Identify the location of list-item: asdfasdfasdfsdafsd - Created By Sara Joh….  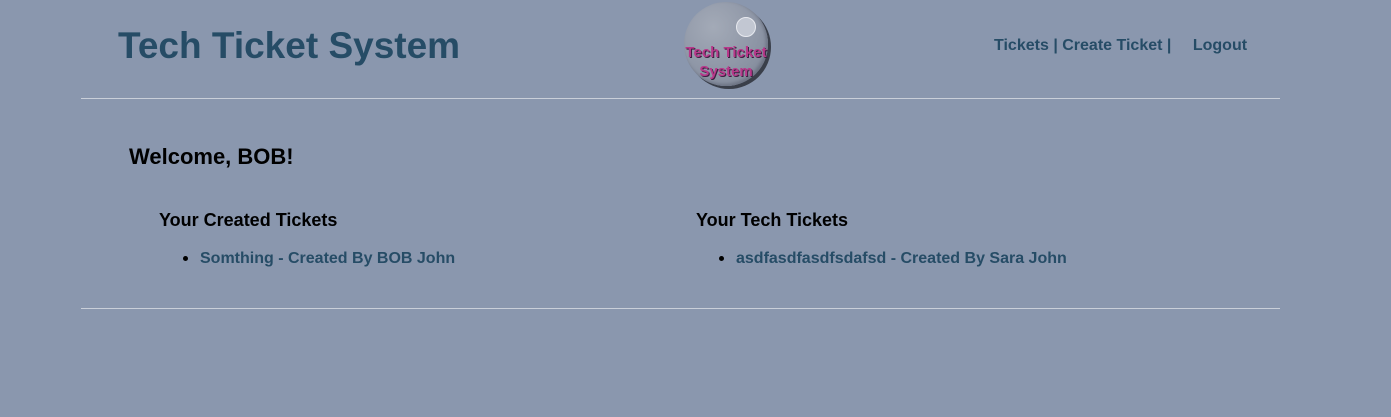
(893, 258).